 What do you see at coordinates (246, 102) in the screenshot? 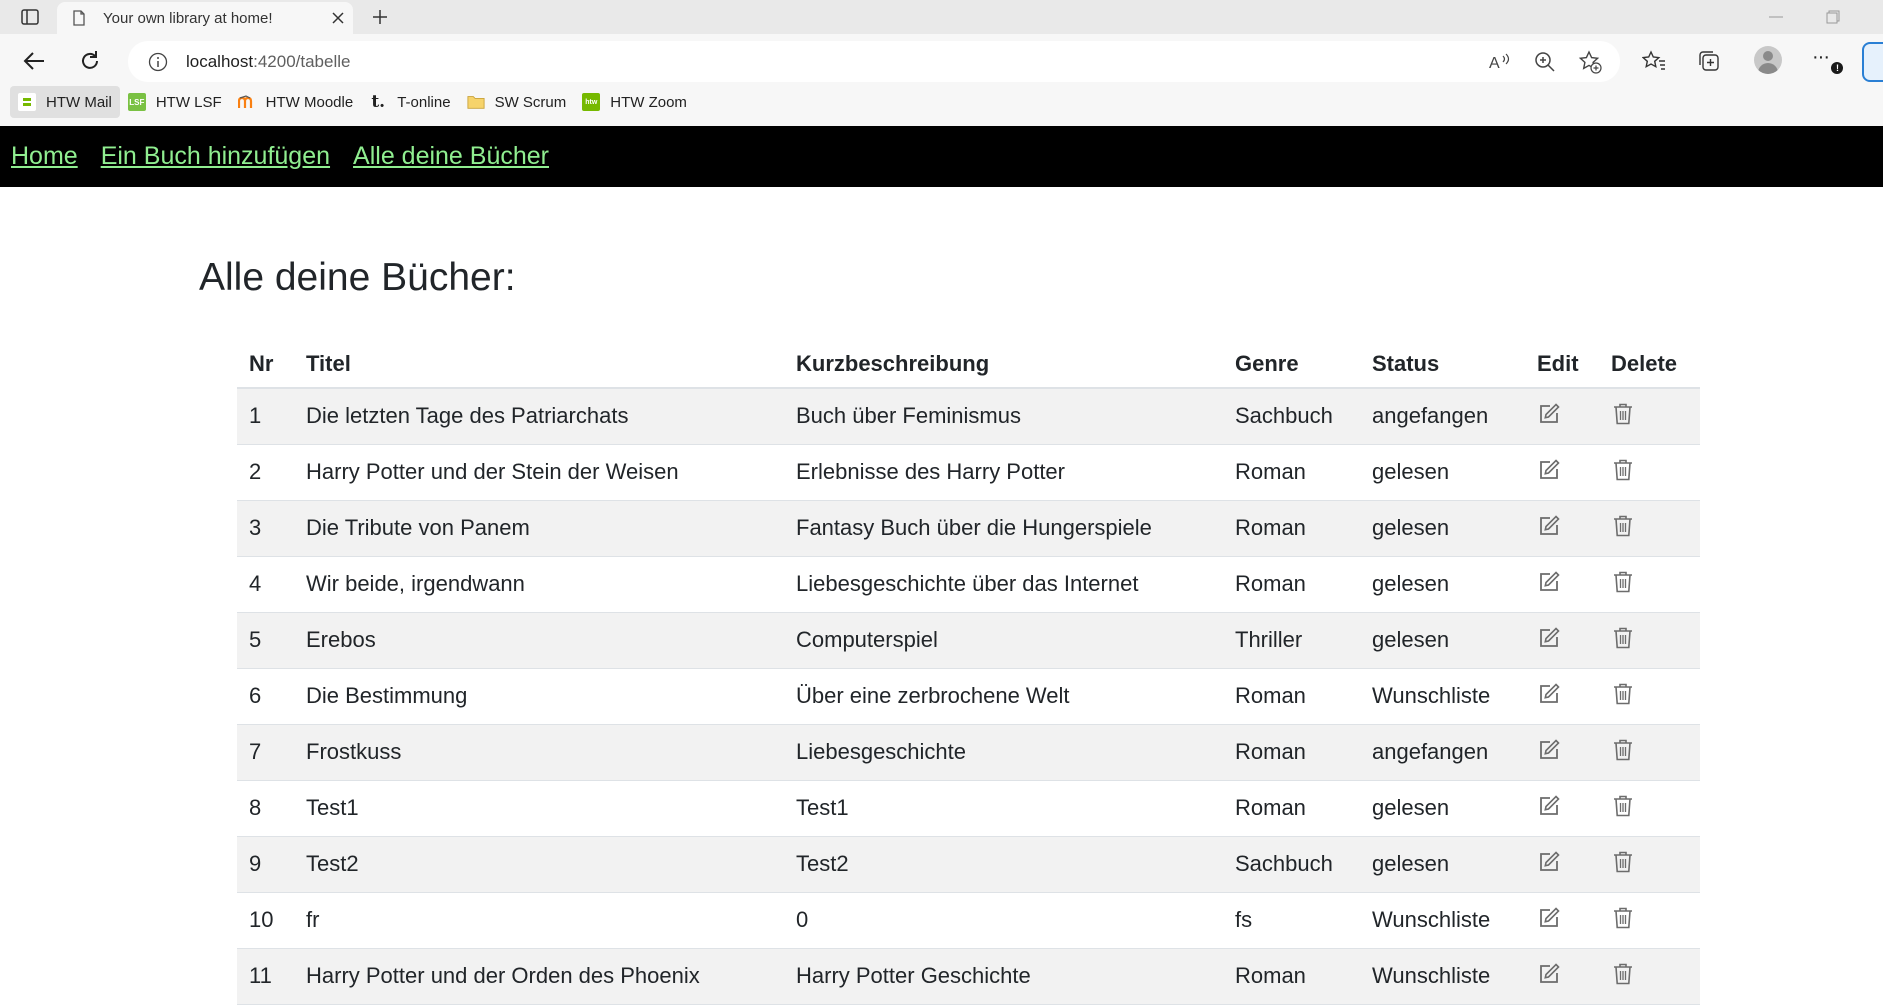
I see `moodle-icon` at bounding box center [246, 102].